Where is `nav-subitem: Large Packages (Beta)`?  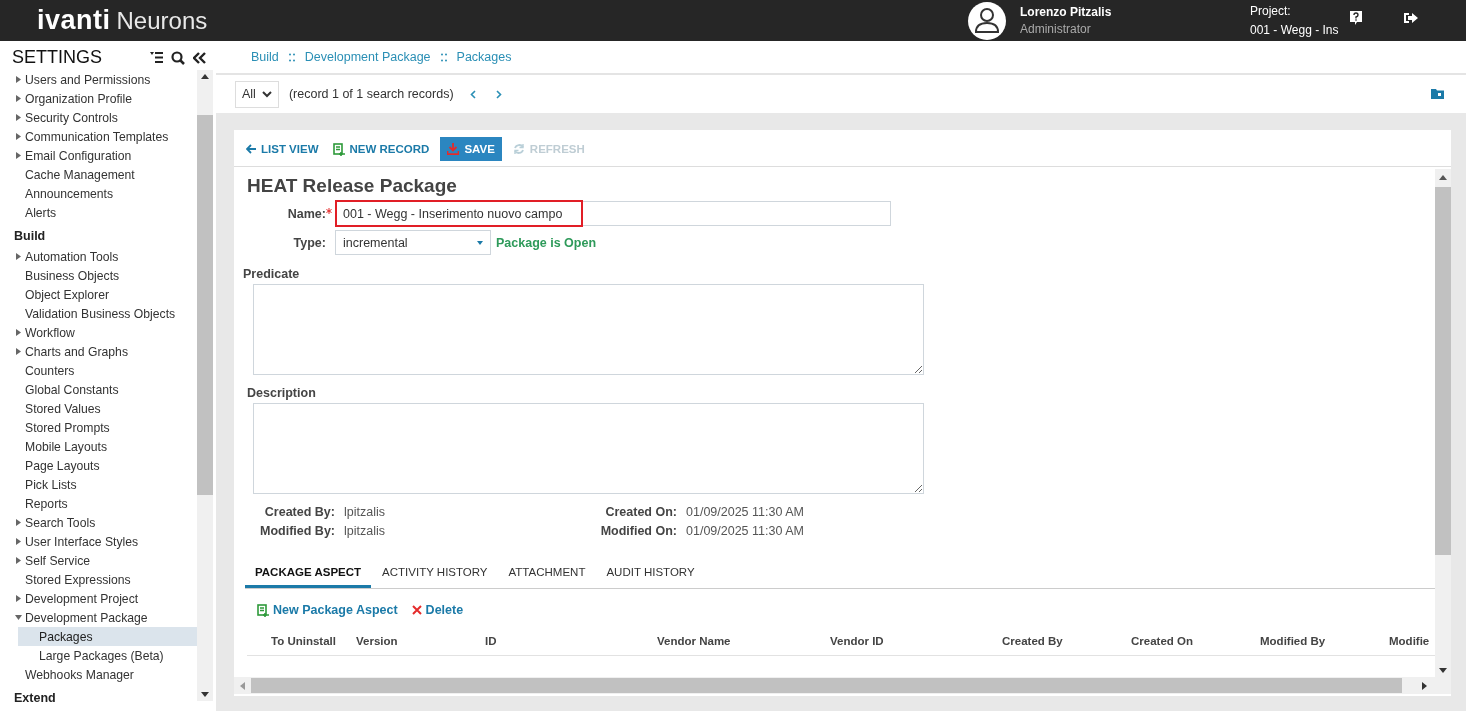 nav-subitem: Large Packages (Beta) is located at coordinates (107, 655).